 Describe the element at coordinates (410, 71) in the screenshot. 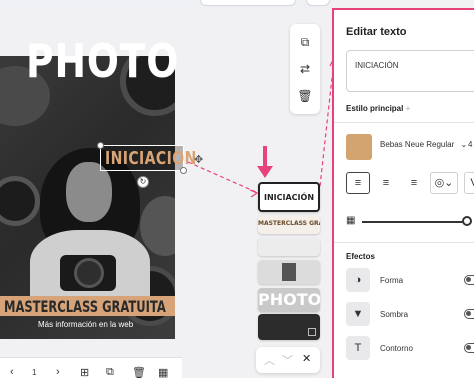

I see `text-input: INICIACIÓN` at that location.